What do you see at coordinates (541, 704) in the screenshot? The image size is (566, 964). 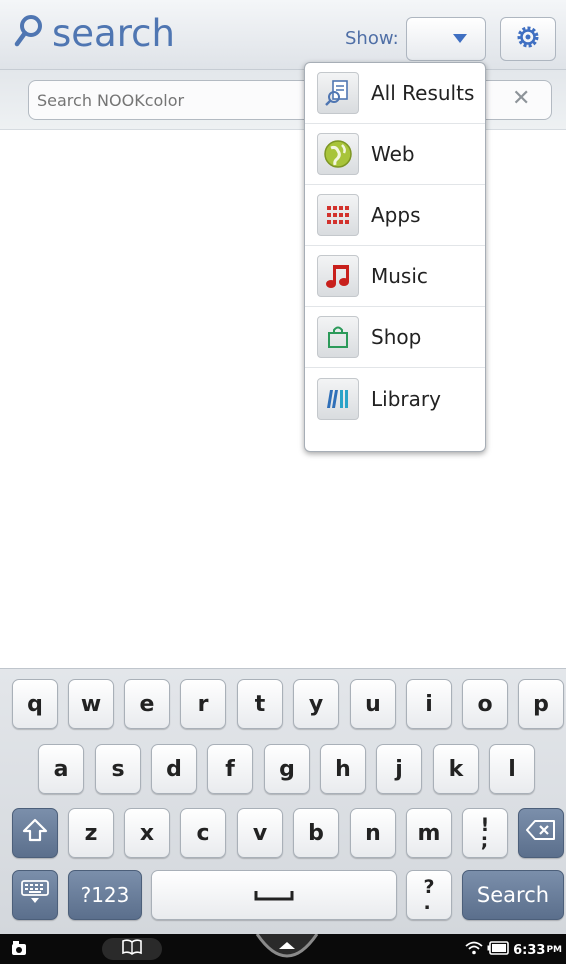 I see `key-p: p` at bounding box center [541, 704].